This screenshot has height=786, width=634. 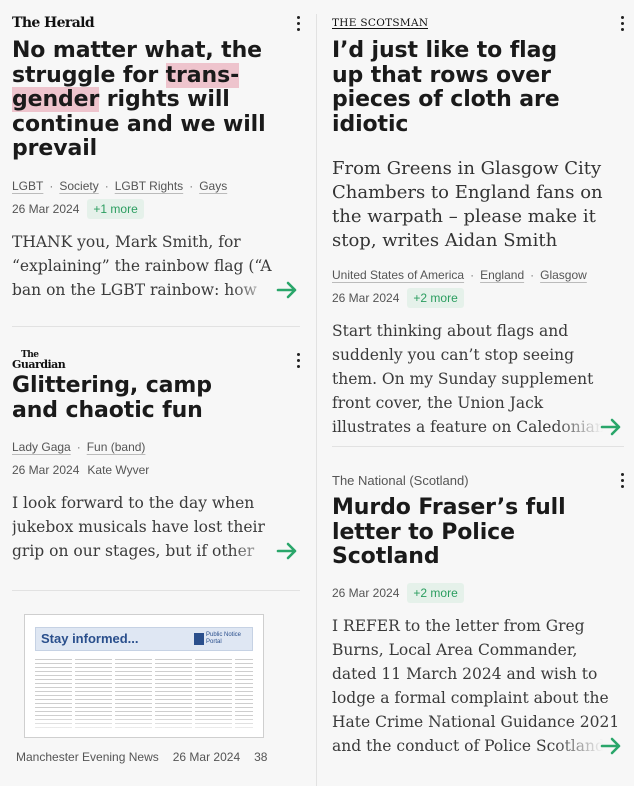 I want to click on tag-list: United States of America · England · Glasgow, so click(x=459, y=275).